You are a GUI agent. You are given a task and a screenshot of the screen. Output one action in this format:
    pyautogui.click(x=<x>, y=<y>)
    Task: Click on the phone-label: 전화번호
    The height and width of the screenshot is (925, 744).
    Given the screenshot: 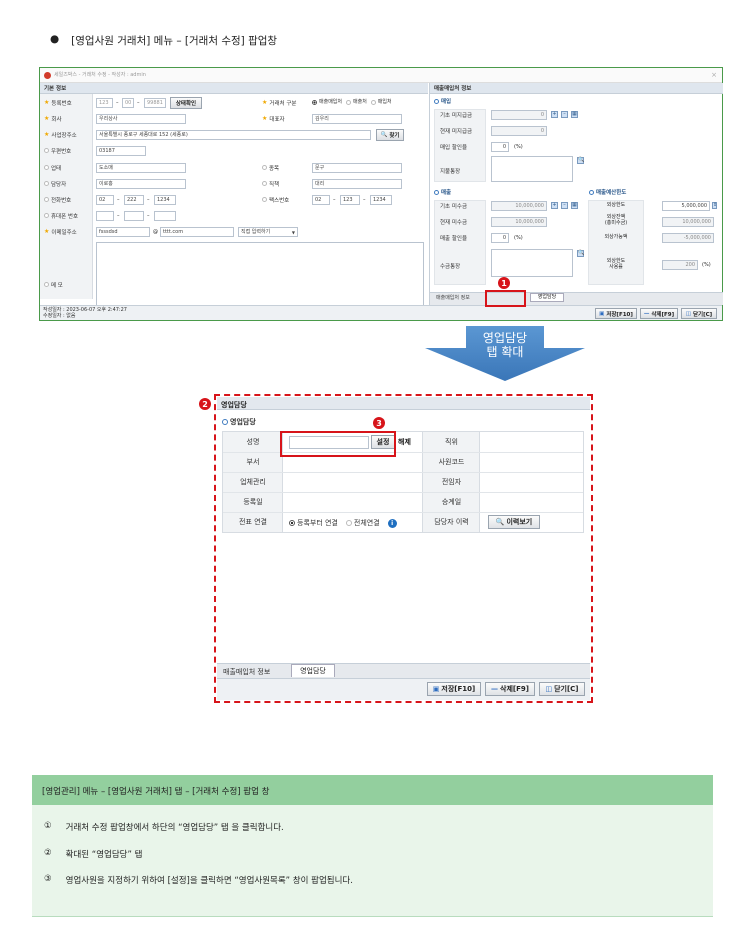 What is the action you would take?
    pyautogui.click(x=55, y=199)
    